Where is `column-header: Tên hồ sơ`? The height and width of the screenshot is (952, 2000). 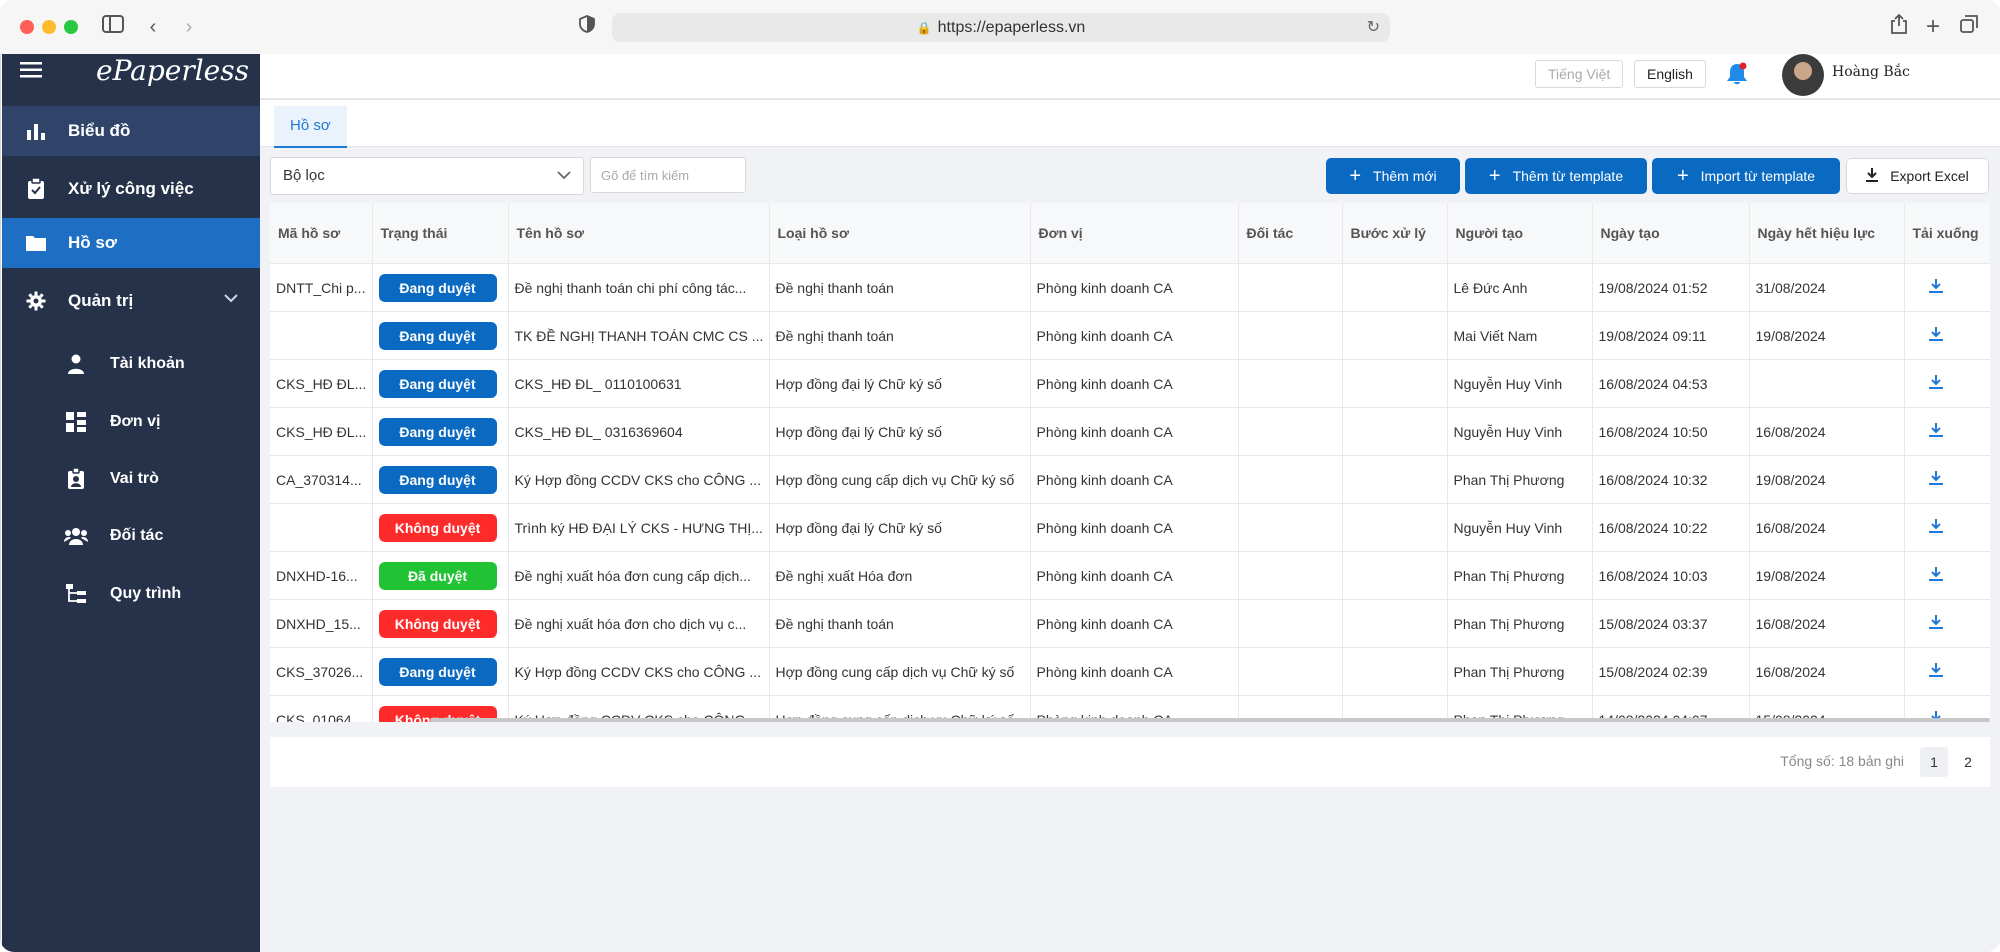
column-header: Tên hồ sơ is located at coordinates (639, 233).